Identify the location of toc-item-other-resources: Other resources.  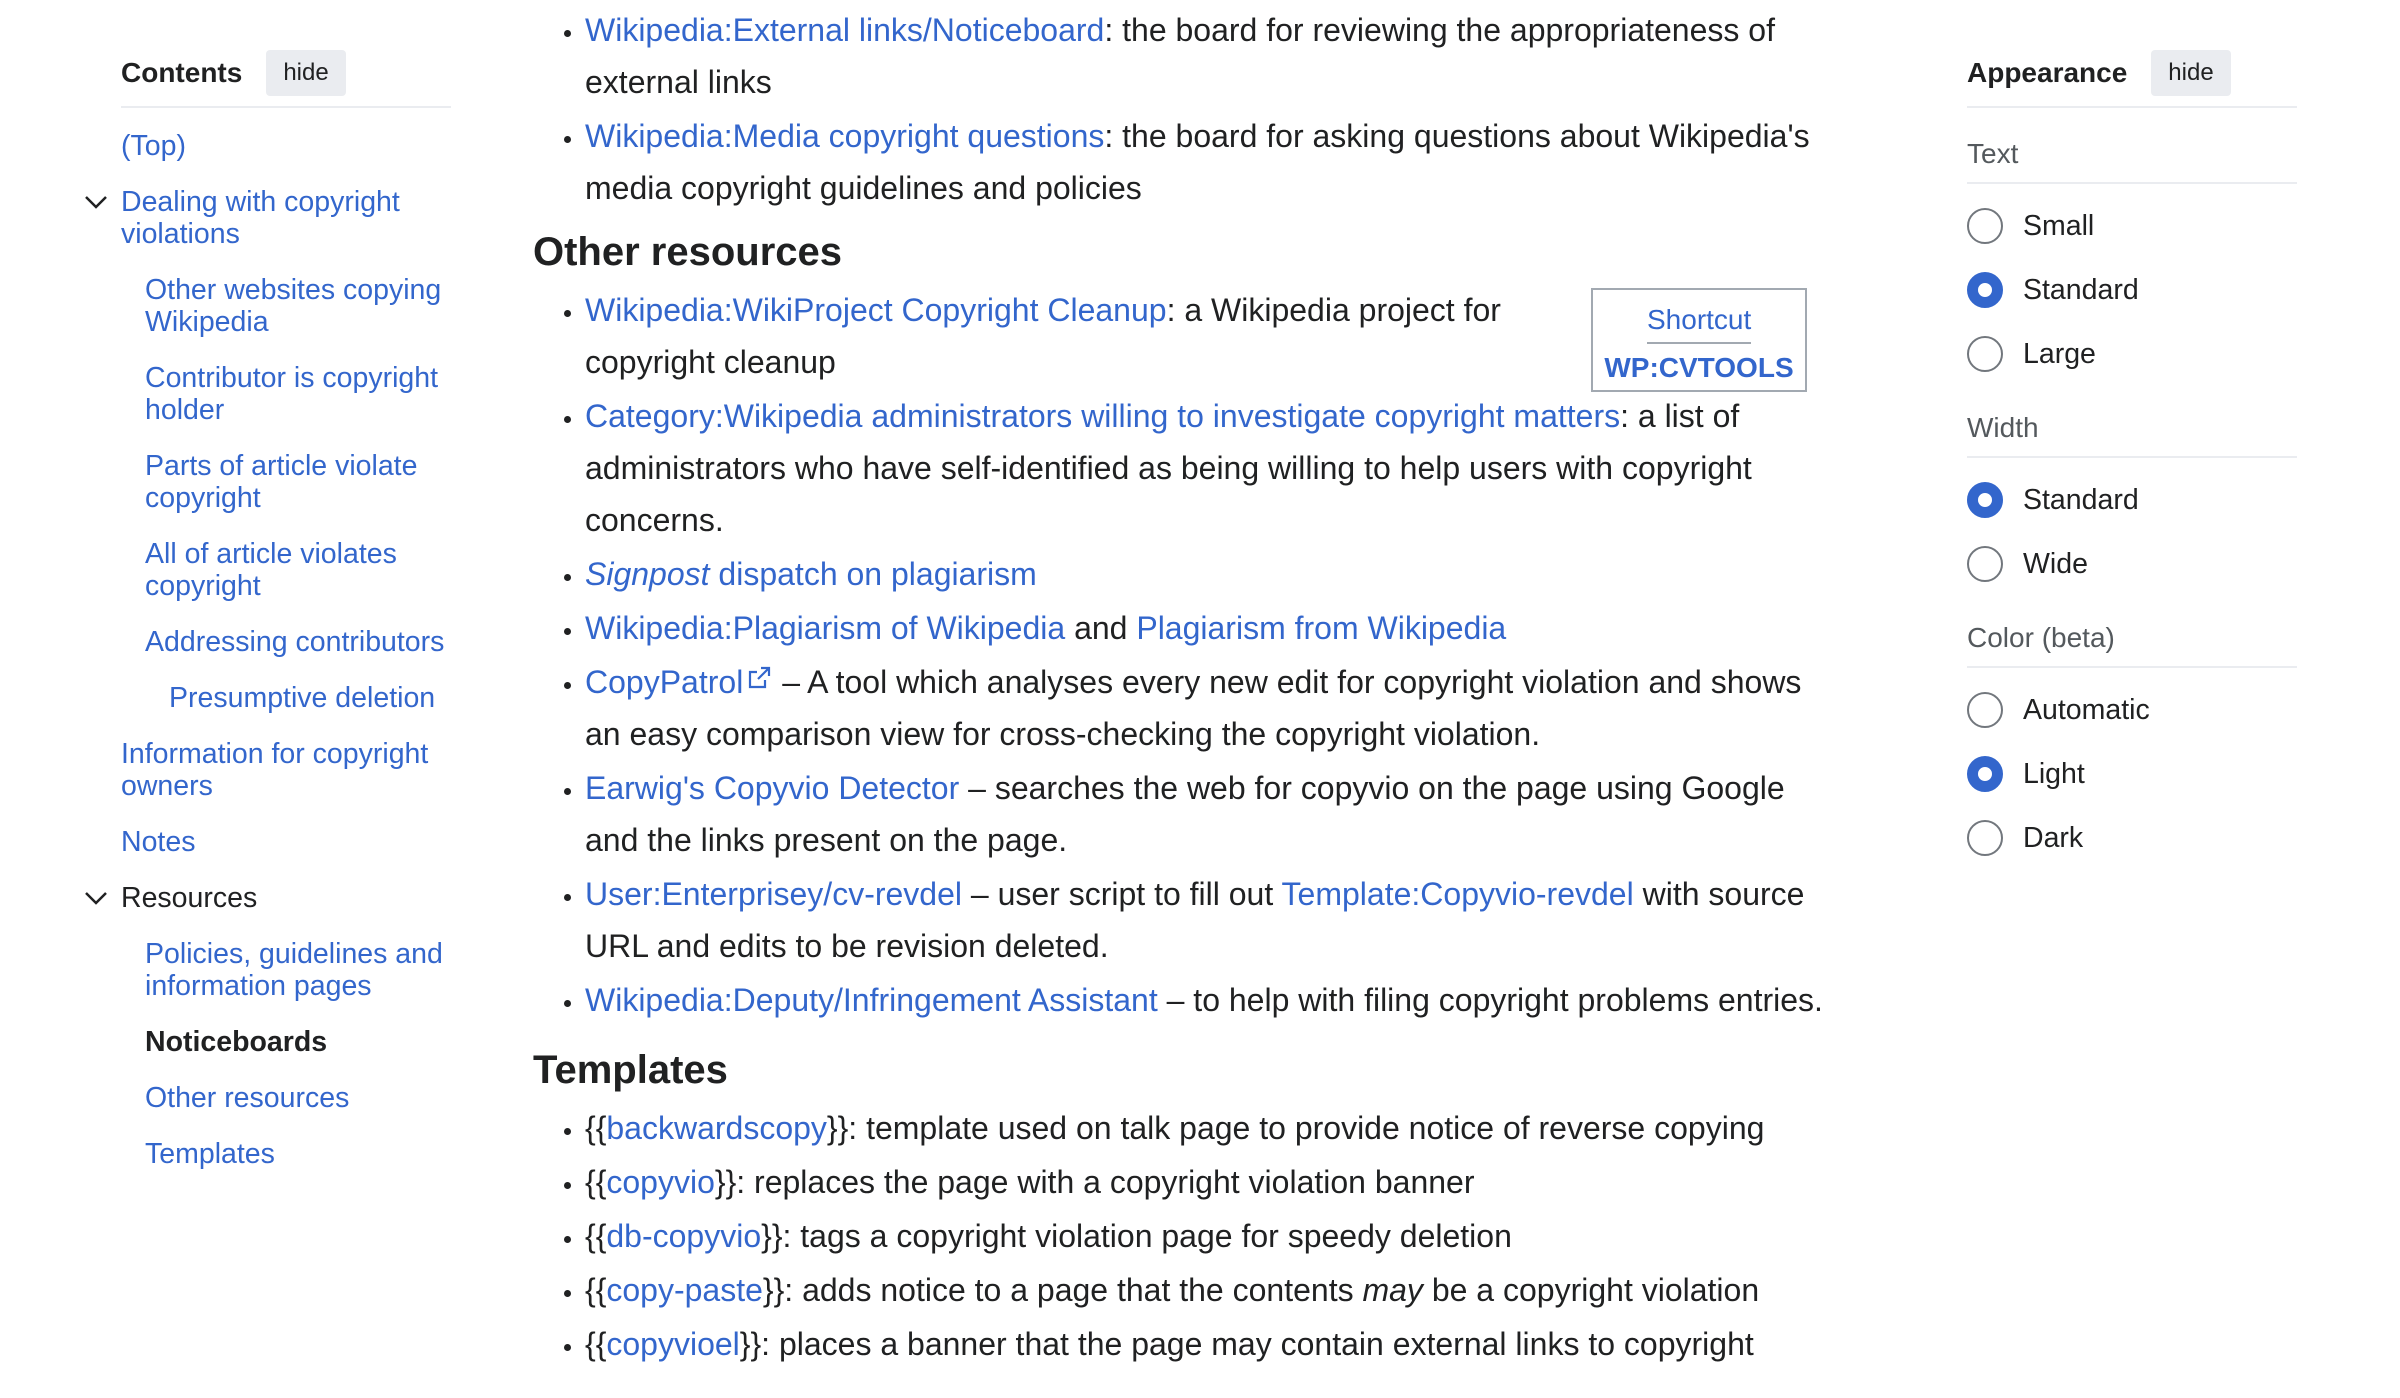
(286, 1098).